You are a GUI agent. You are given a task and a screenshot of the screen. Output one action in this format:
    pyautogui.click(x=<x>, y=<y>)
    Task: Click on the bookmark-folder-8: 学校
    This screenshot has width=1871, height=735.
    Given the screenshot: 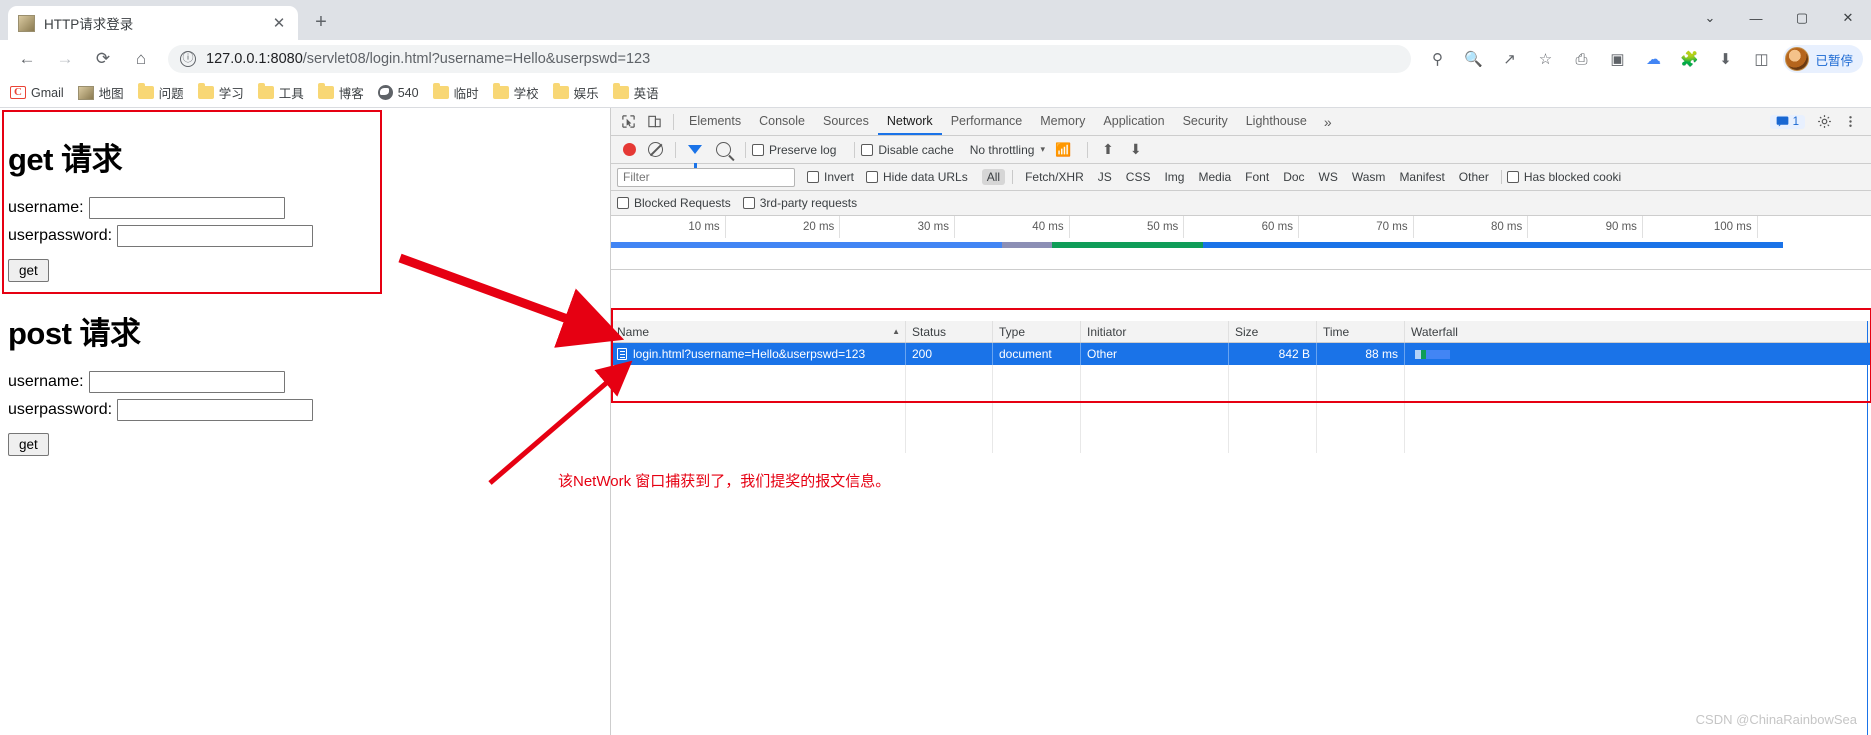 What is the action you would take?
    pyautogui.click(x=515, y=92)
    